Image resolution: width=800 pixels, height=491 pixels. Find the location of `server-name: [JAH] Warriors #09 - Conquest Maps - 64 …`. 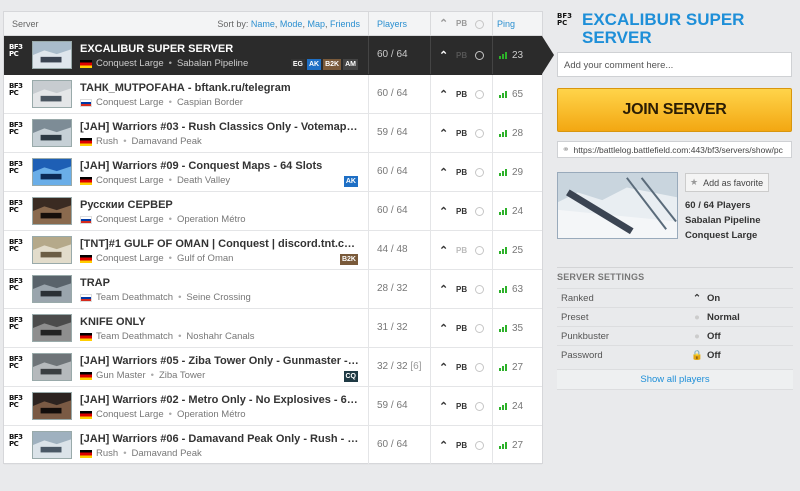

server-name: [JAH] Warriors #09 - Conquest Maps - 64 … is located at coordinates (220, 166).